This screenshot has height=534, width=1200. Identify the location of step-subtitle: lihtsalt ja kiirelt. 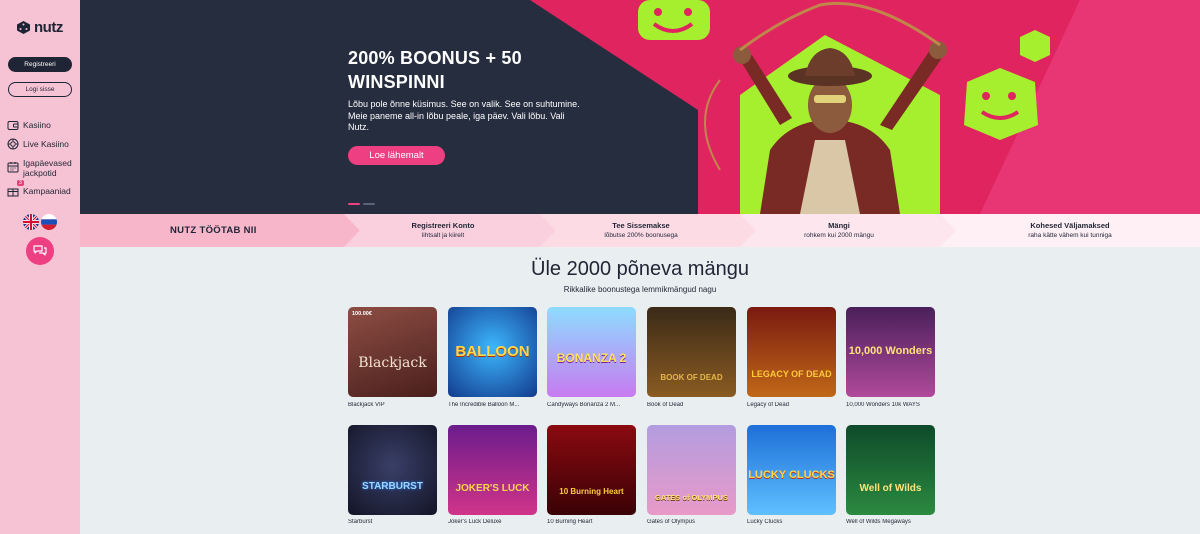
(443, 235).